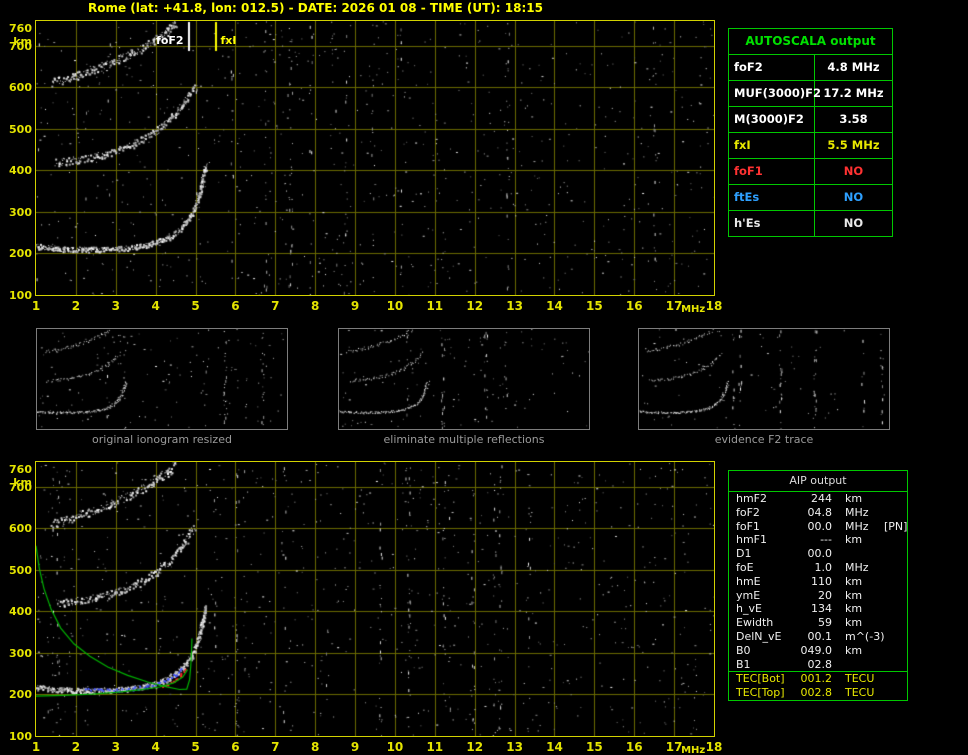  Describe the element at coordinates (772, 171) in the screenshot. I see `autoscala-row-label: foF1` at that location.